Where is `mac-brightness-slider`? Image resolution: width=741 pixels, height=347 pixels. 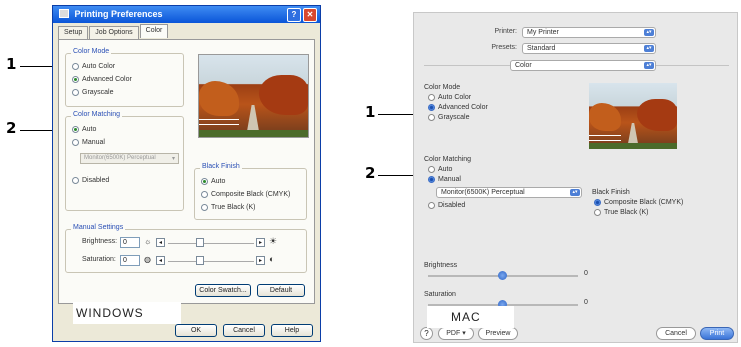 mac-brightness-slider is located at coordinates (503, 275).